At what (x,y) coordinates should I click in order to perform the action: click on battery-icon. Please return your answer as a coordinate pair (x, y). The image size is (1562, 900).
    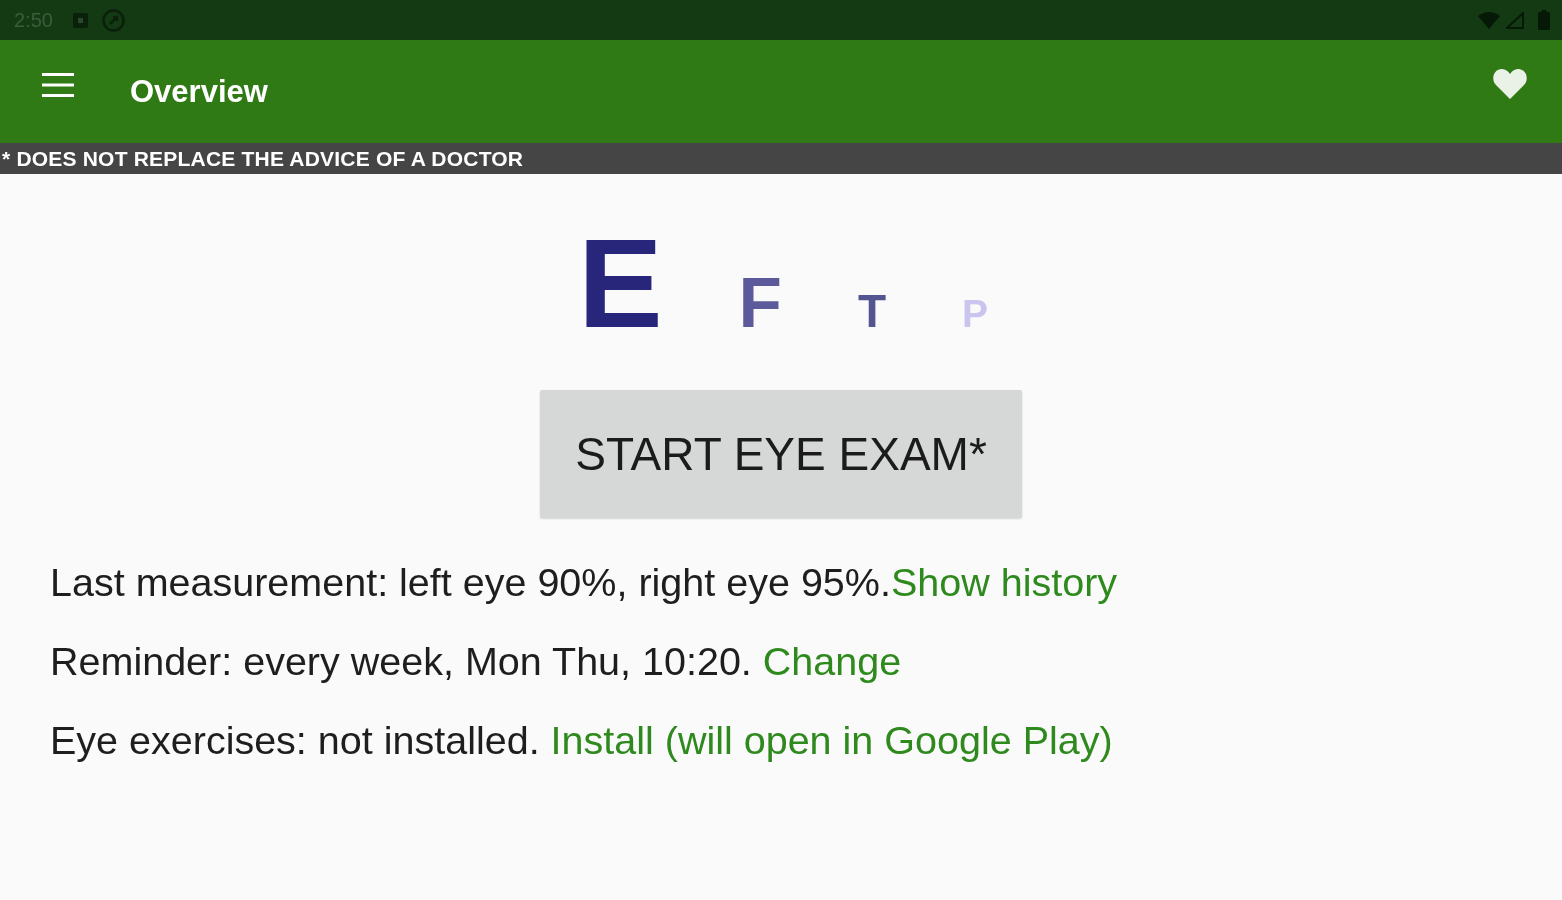
    Looking at the image, I should click on (1544, 20).